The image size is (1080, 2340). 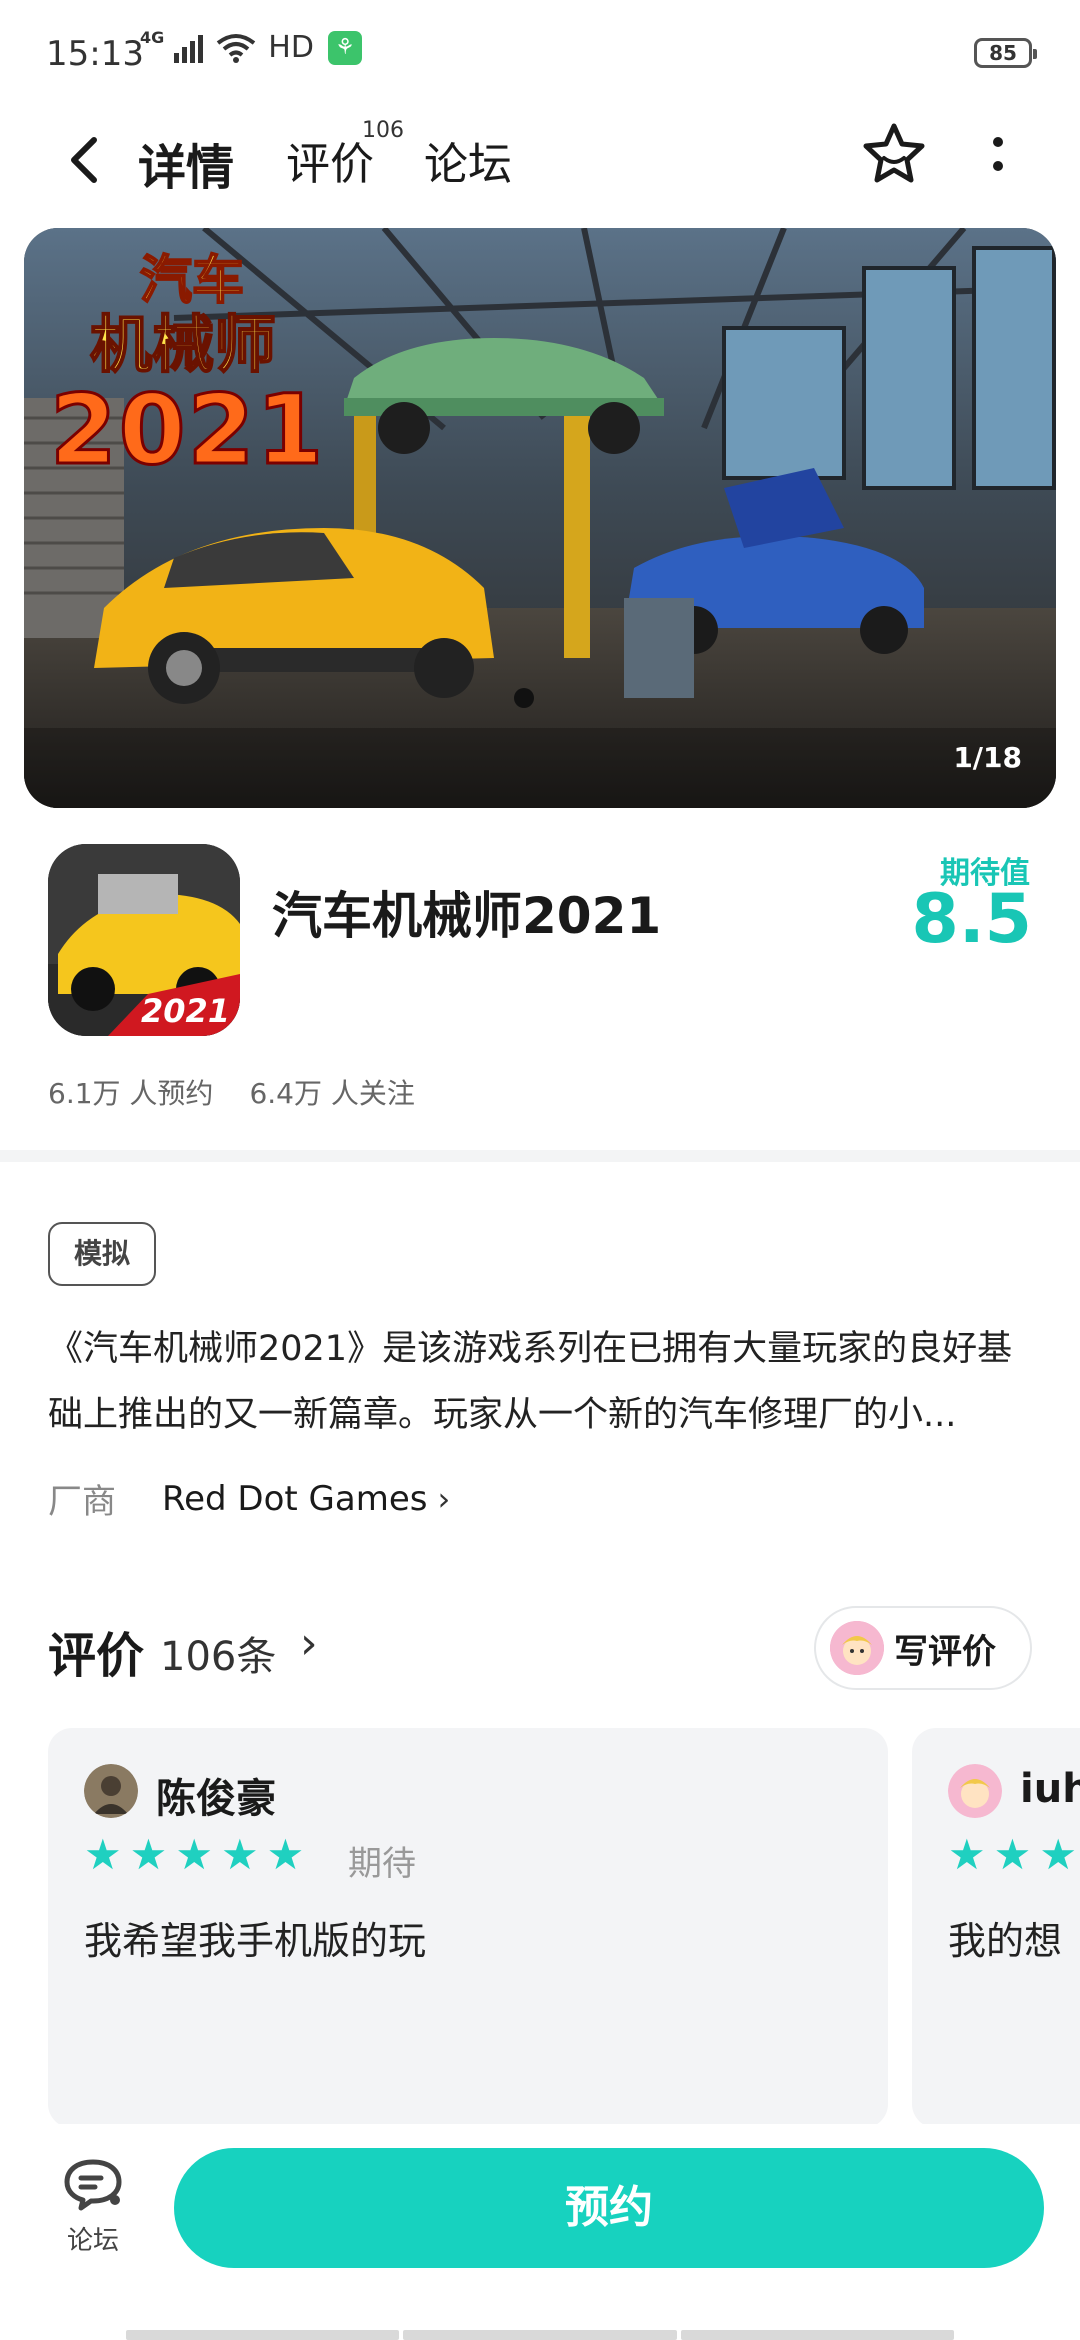 What do you see at coordinates (231, 1092) in the screenshot?
I see `app-stats: 6.1万 人预约 6.4万 人关注` at bounding box center [231, 1092].